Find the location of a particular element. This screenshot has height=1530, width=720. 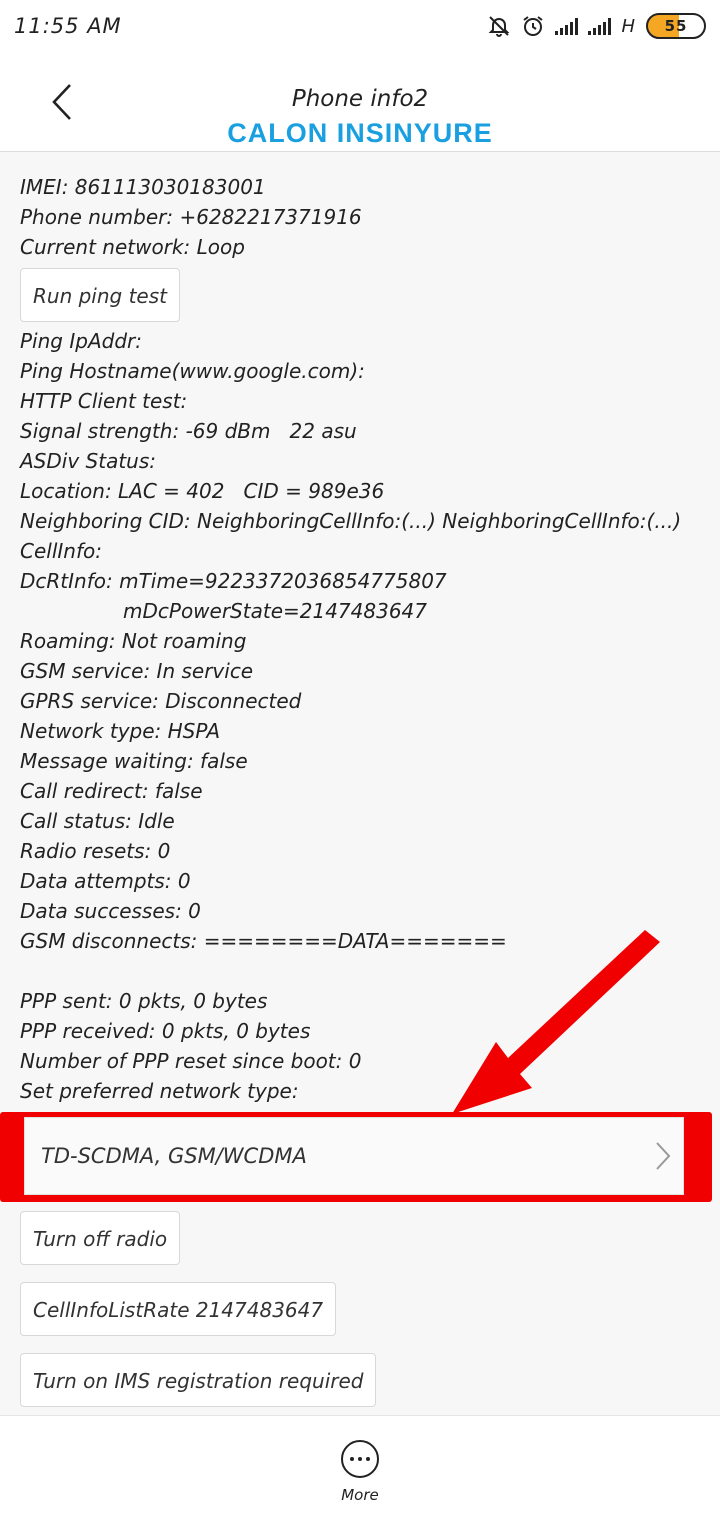

signal-strength-text: Signal strength: -69 dBm 22 asu is located at coordinates (188, 431).